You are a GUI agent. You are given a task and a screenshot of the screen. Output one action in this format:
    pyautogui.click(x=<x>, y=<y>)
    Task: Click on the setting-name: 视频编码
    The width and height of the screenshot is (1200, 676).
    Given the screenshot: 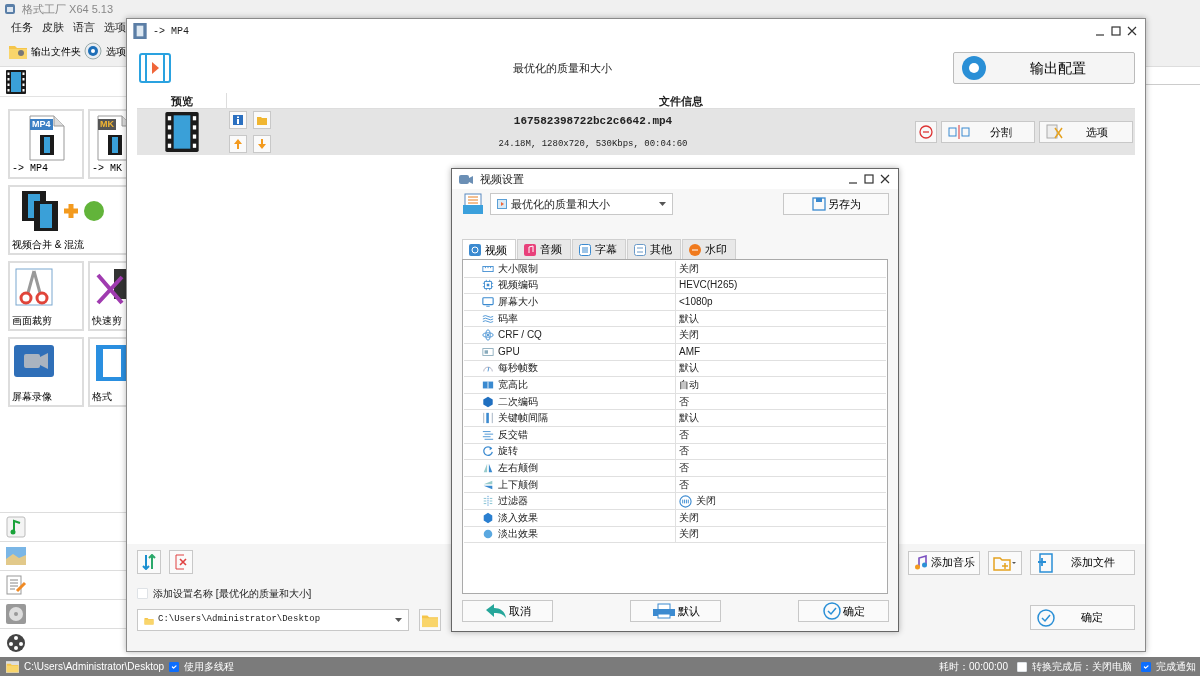 What is the action you would take?
    pyautogui.click(x=518, y=285)
    